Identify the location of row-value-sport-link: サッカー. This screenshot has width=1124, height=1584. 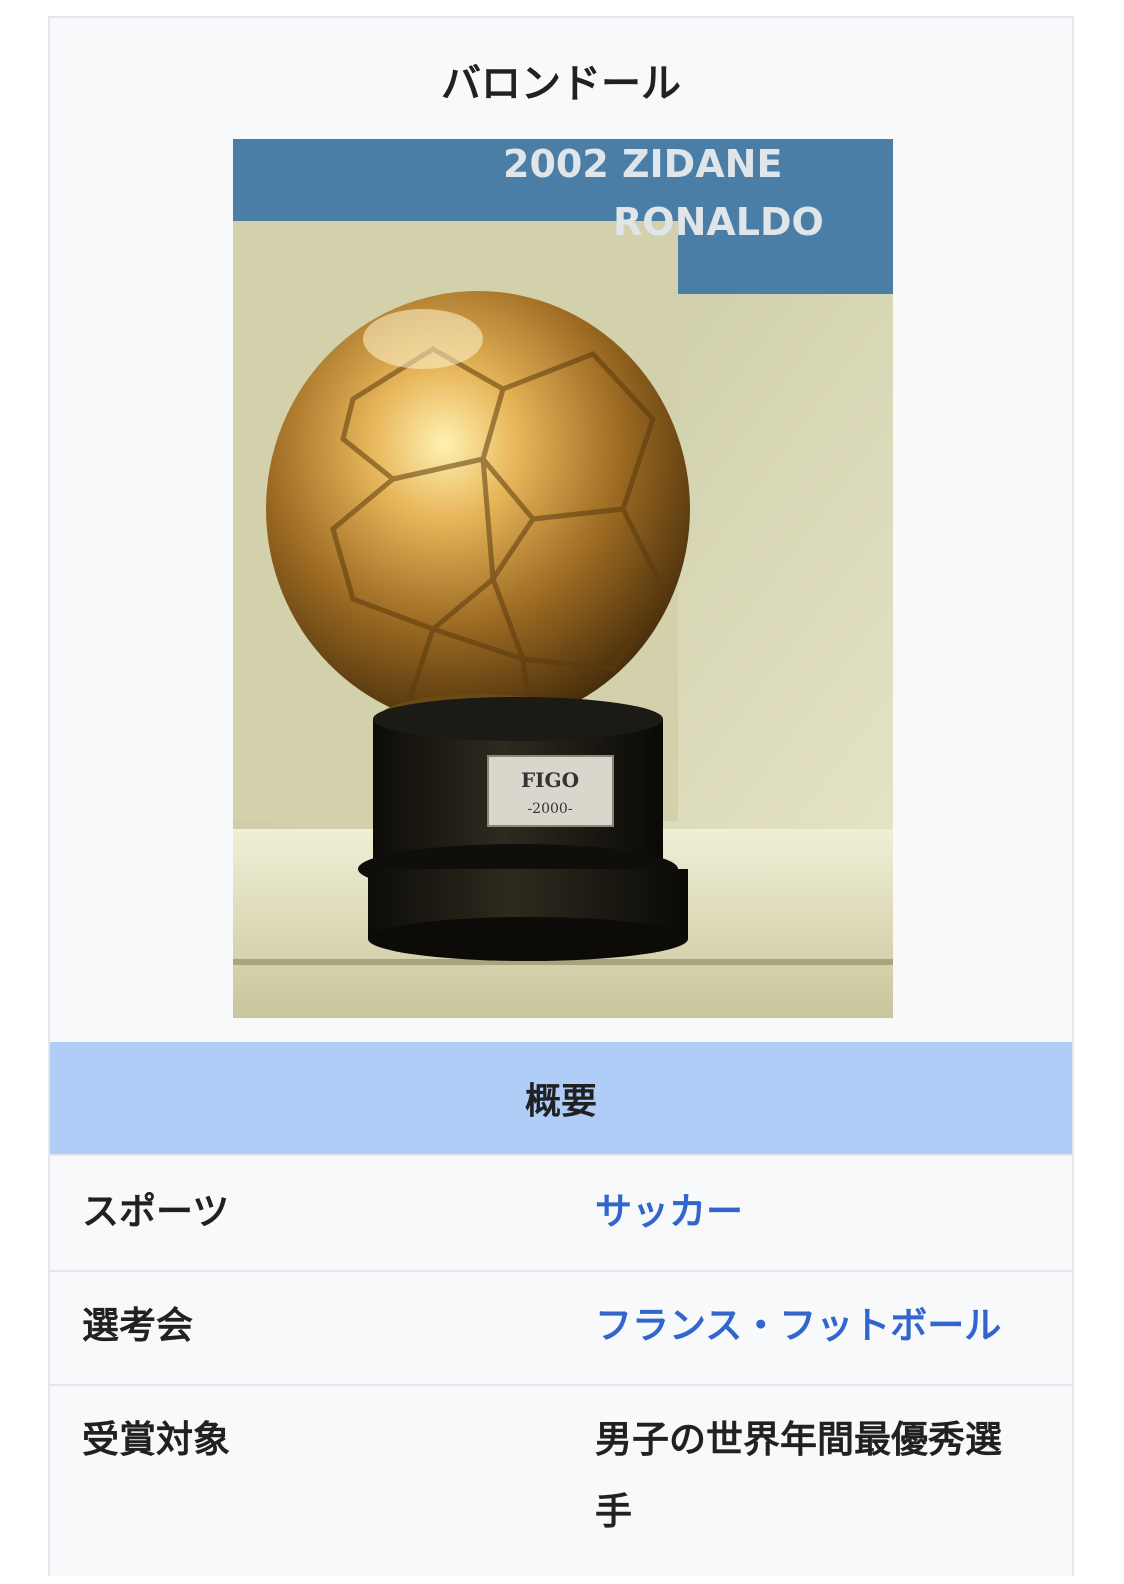
(815, 1212).